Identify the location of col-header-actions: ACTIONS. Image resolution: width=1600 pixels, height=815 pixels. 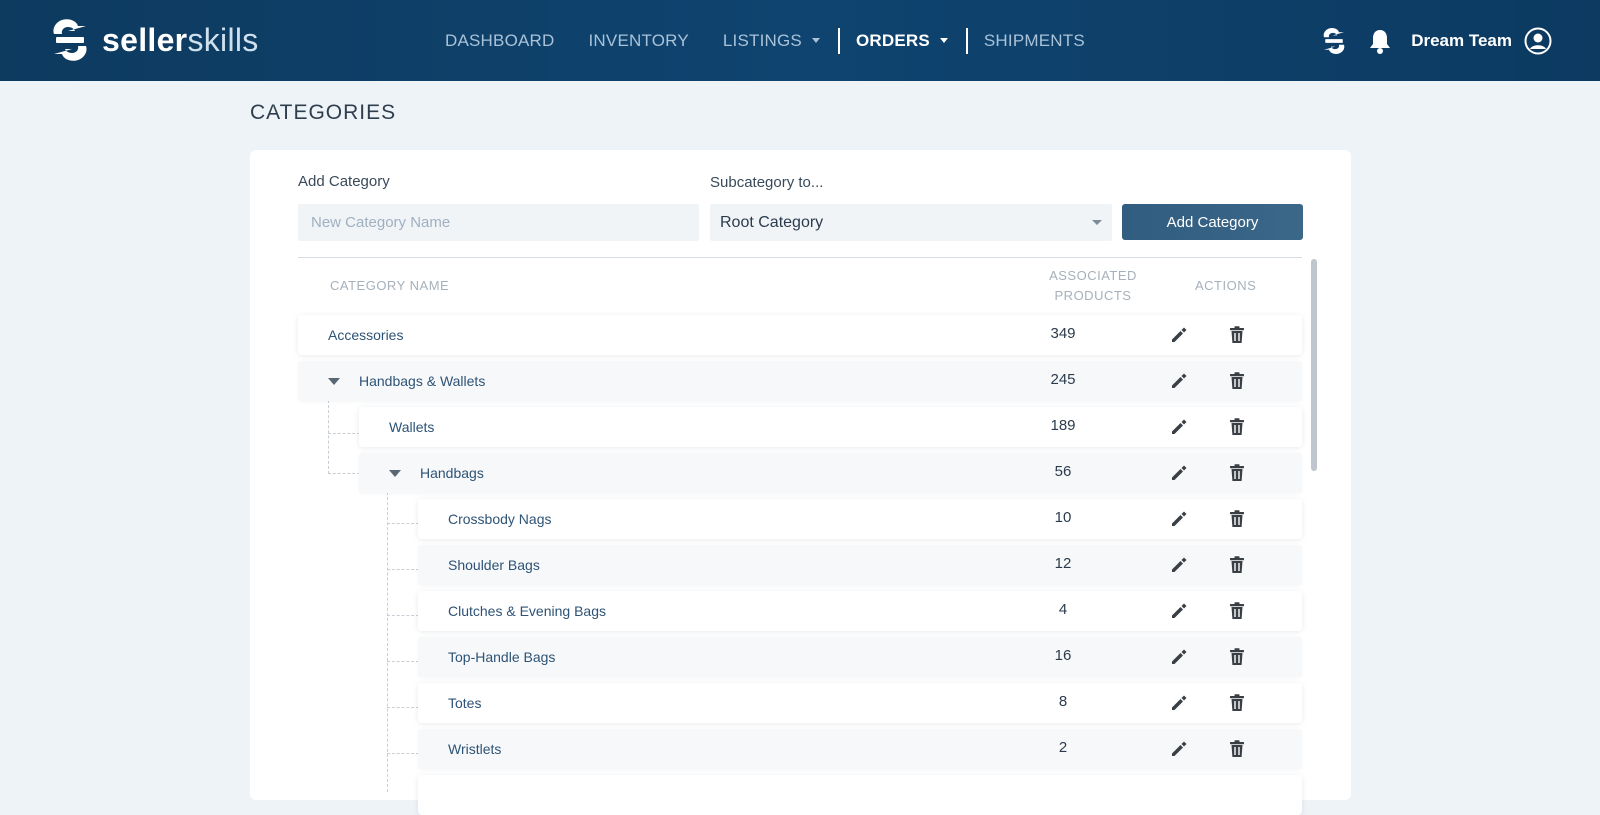
(1226, 285).